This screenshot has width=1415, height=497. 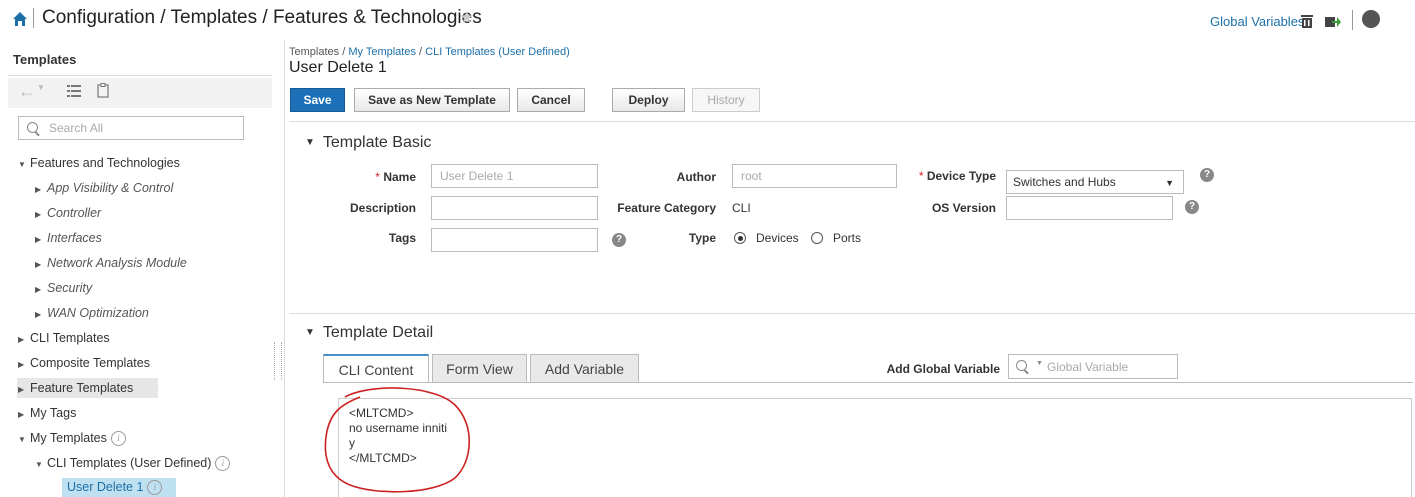 I want to click on feature-category-value: CLI, so click(x=741, y=208).